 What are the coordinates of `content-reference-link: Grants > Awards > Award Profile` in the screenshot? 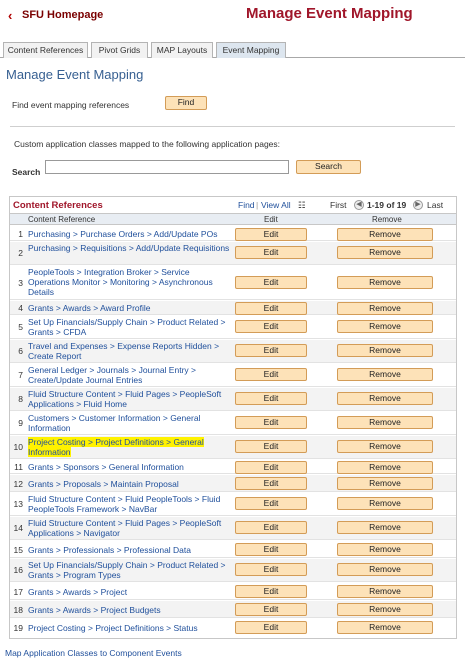 It's located at (130, 308).